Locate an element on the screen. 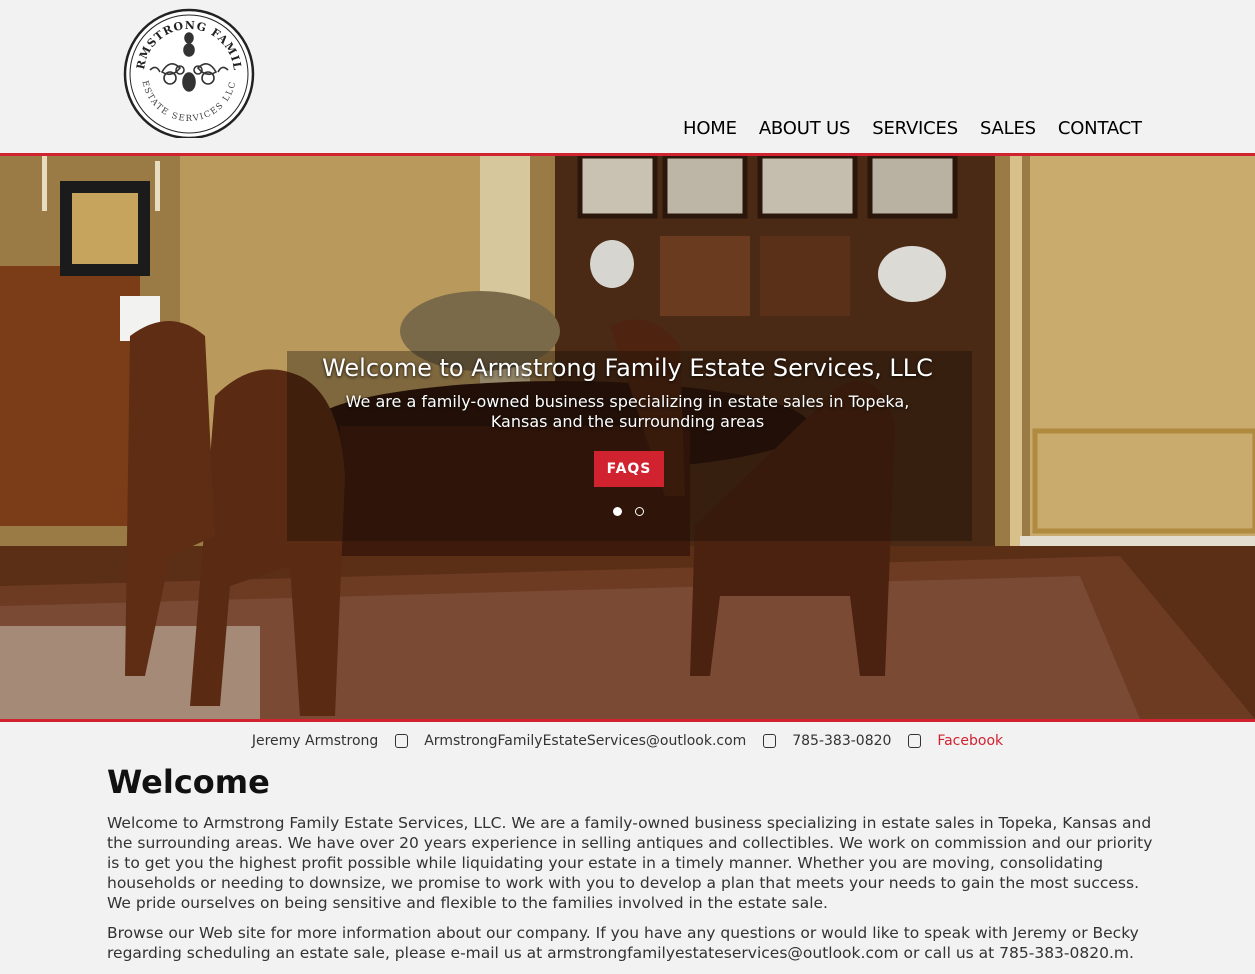  nav-contact: CONTACT is located at coordinates (1100, 128).